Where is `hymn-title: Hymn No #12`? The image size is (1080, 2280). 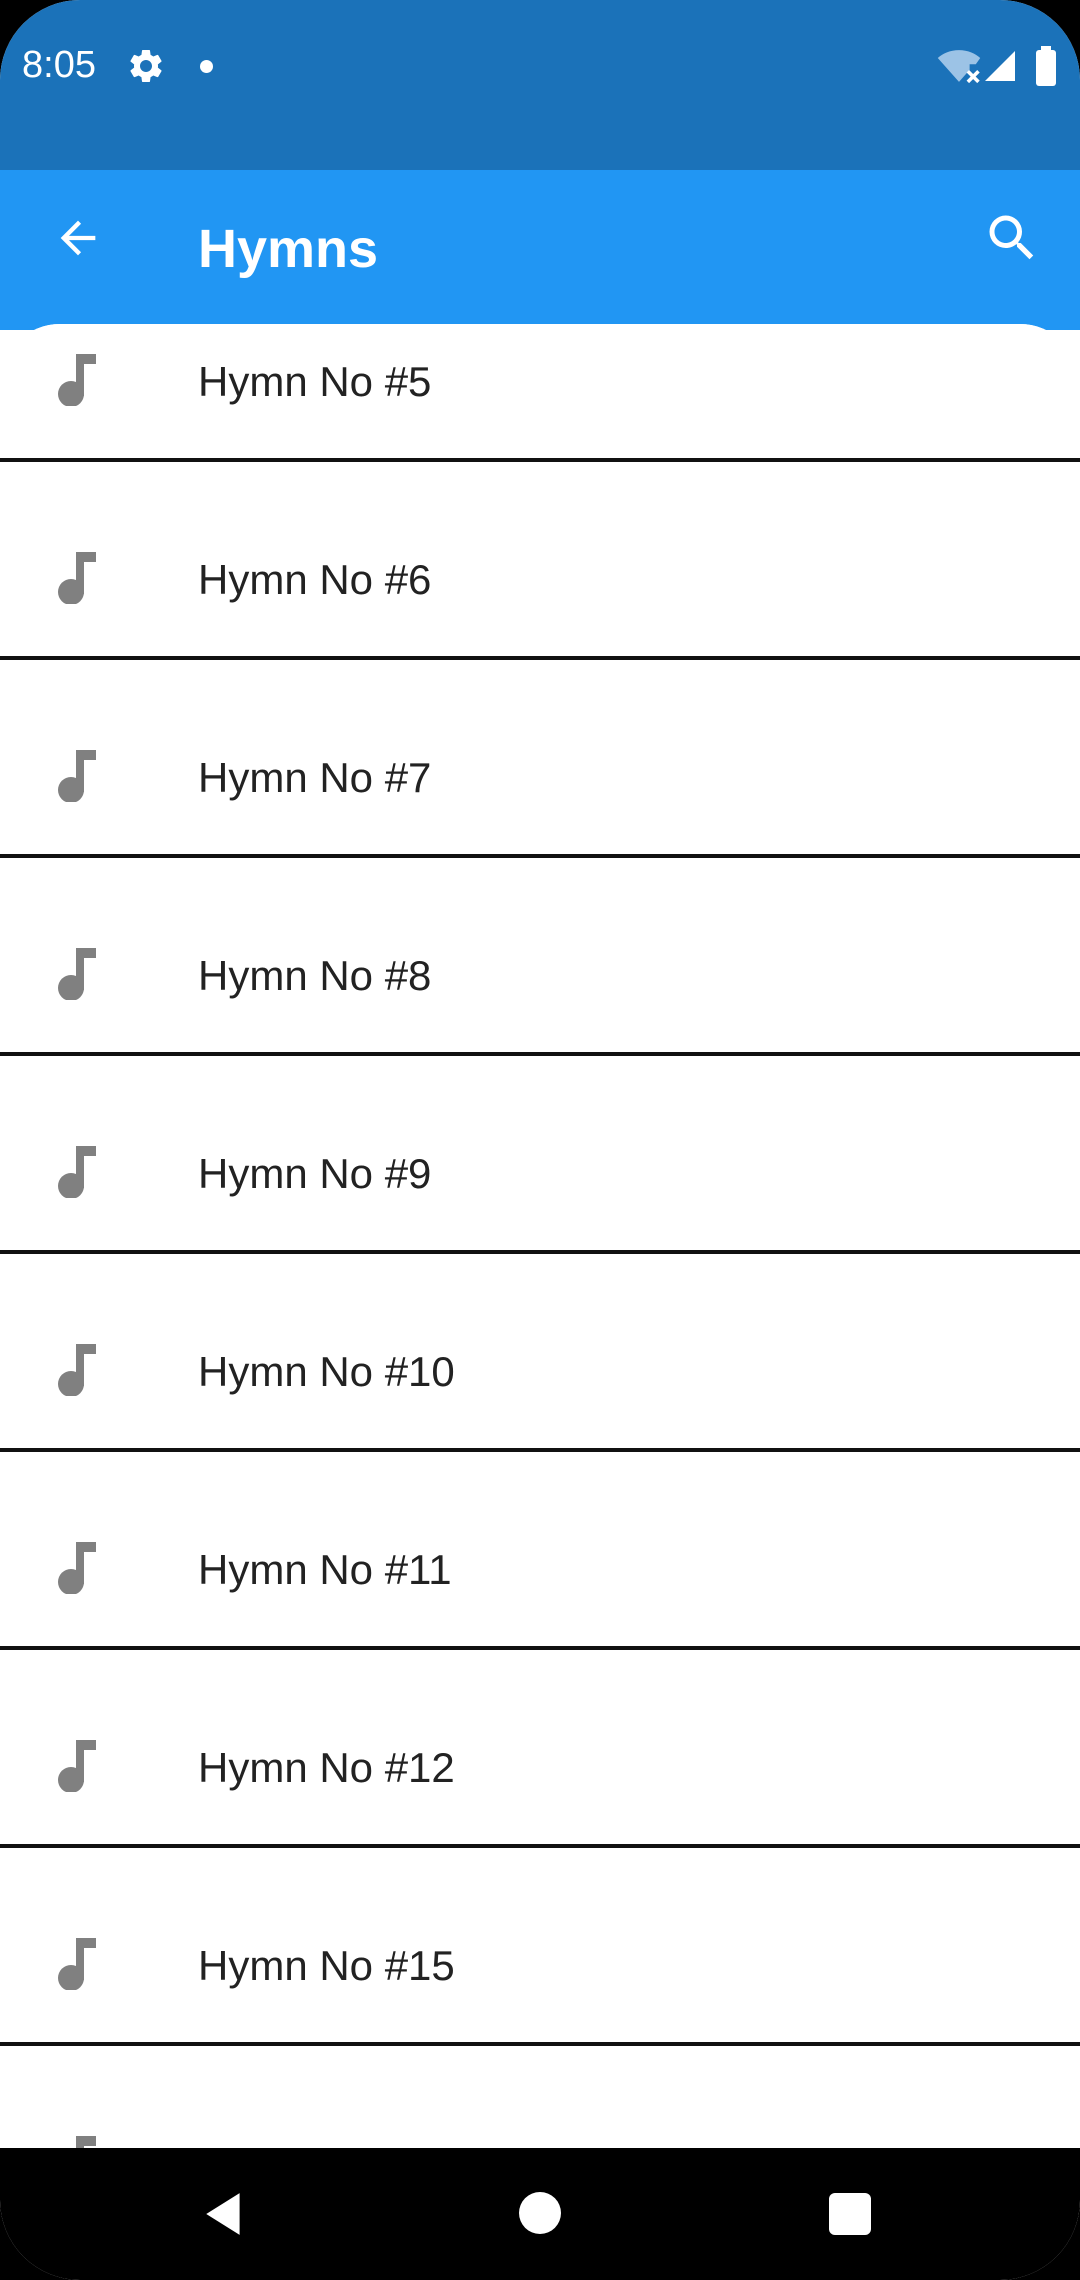
hymn-title: Hymn No #12 is located at coordinates (326, 1767).